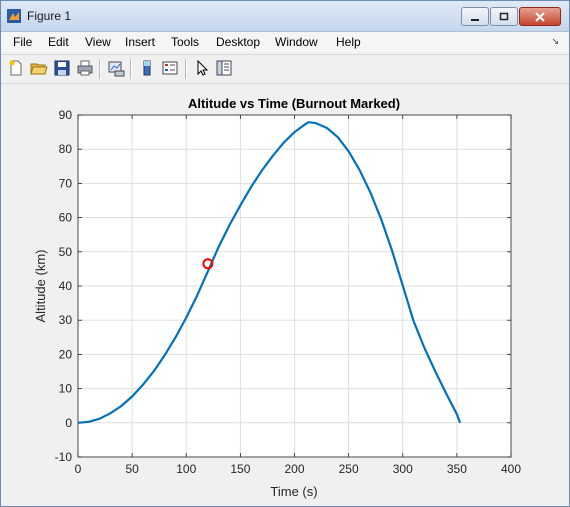  Describe the element at coordinates (147, 68) in the screenshot. I see `colorbar-icon` at that location.